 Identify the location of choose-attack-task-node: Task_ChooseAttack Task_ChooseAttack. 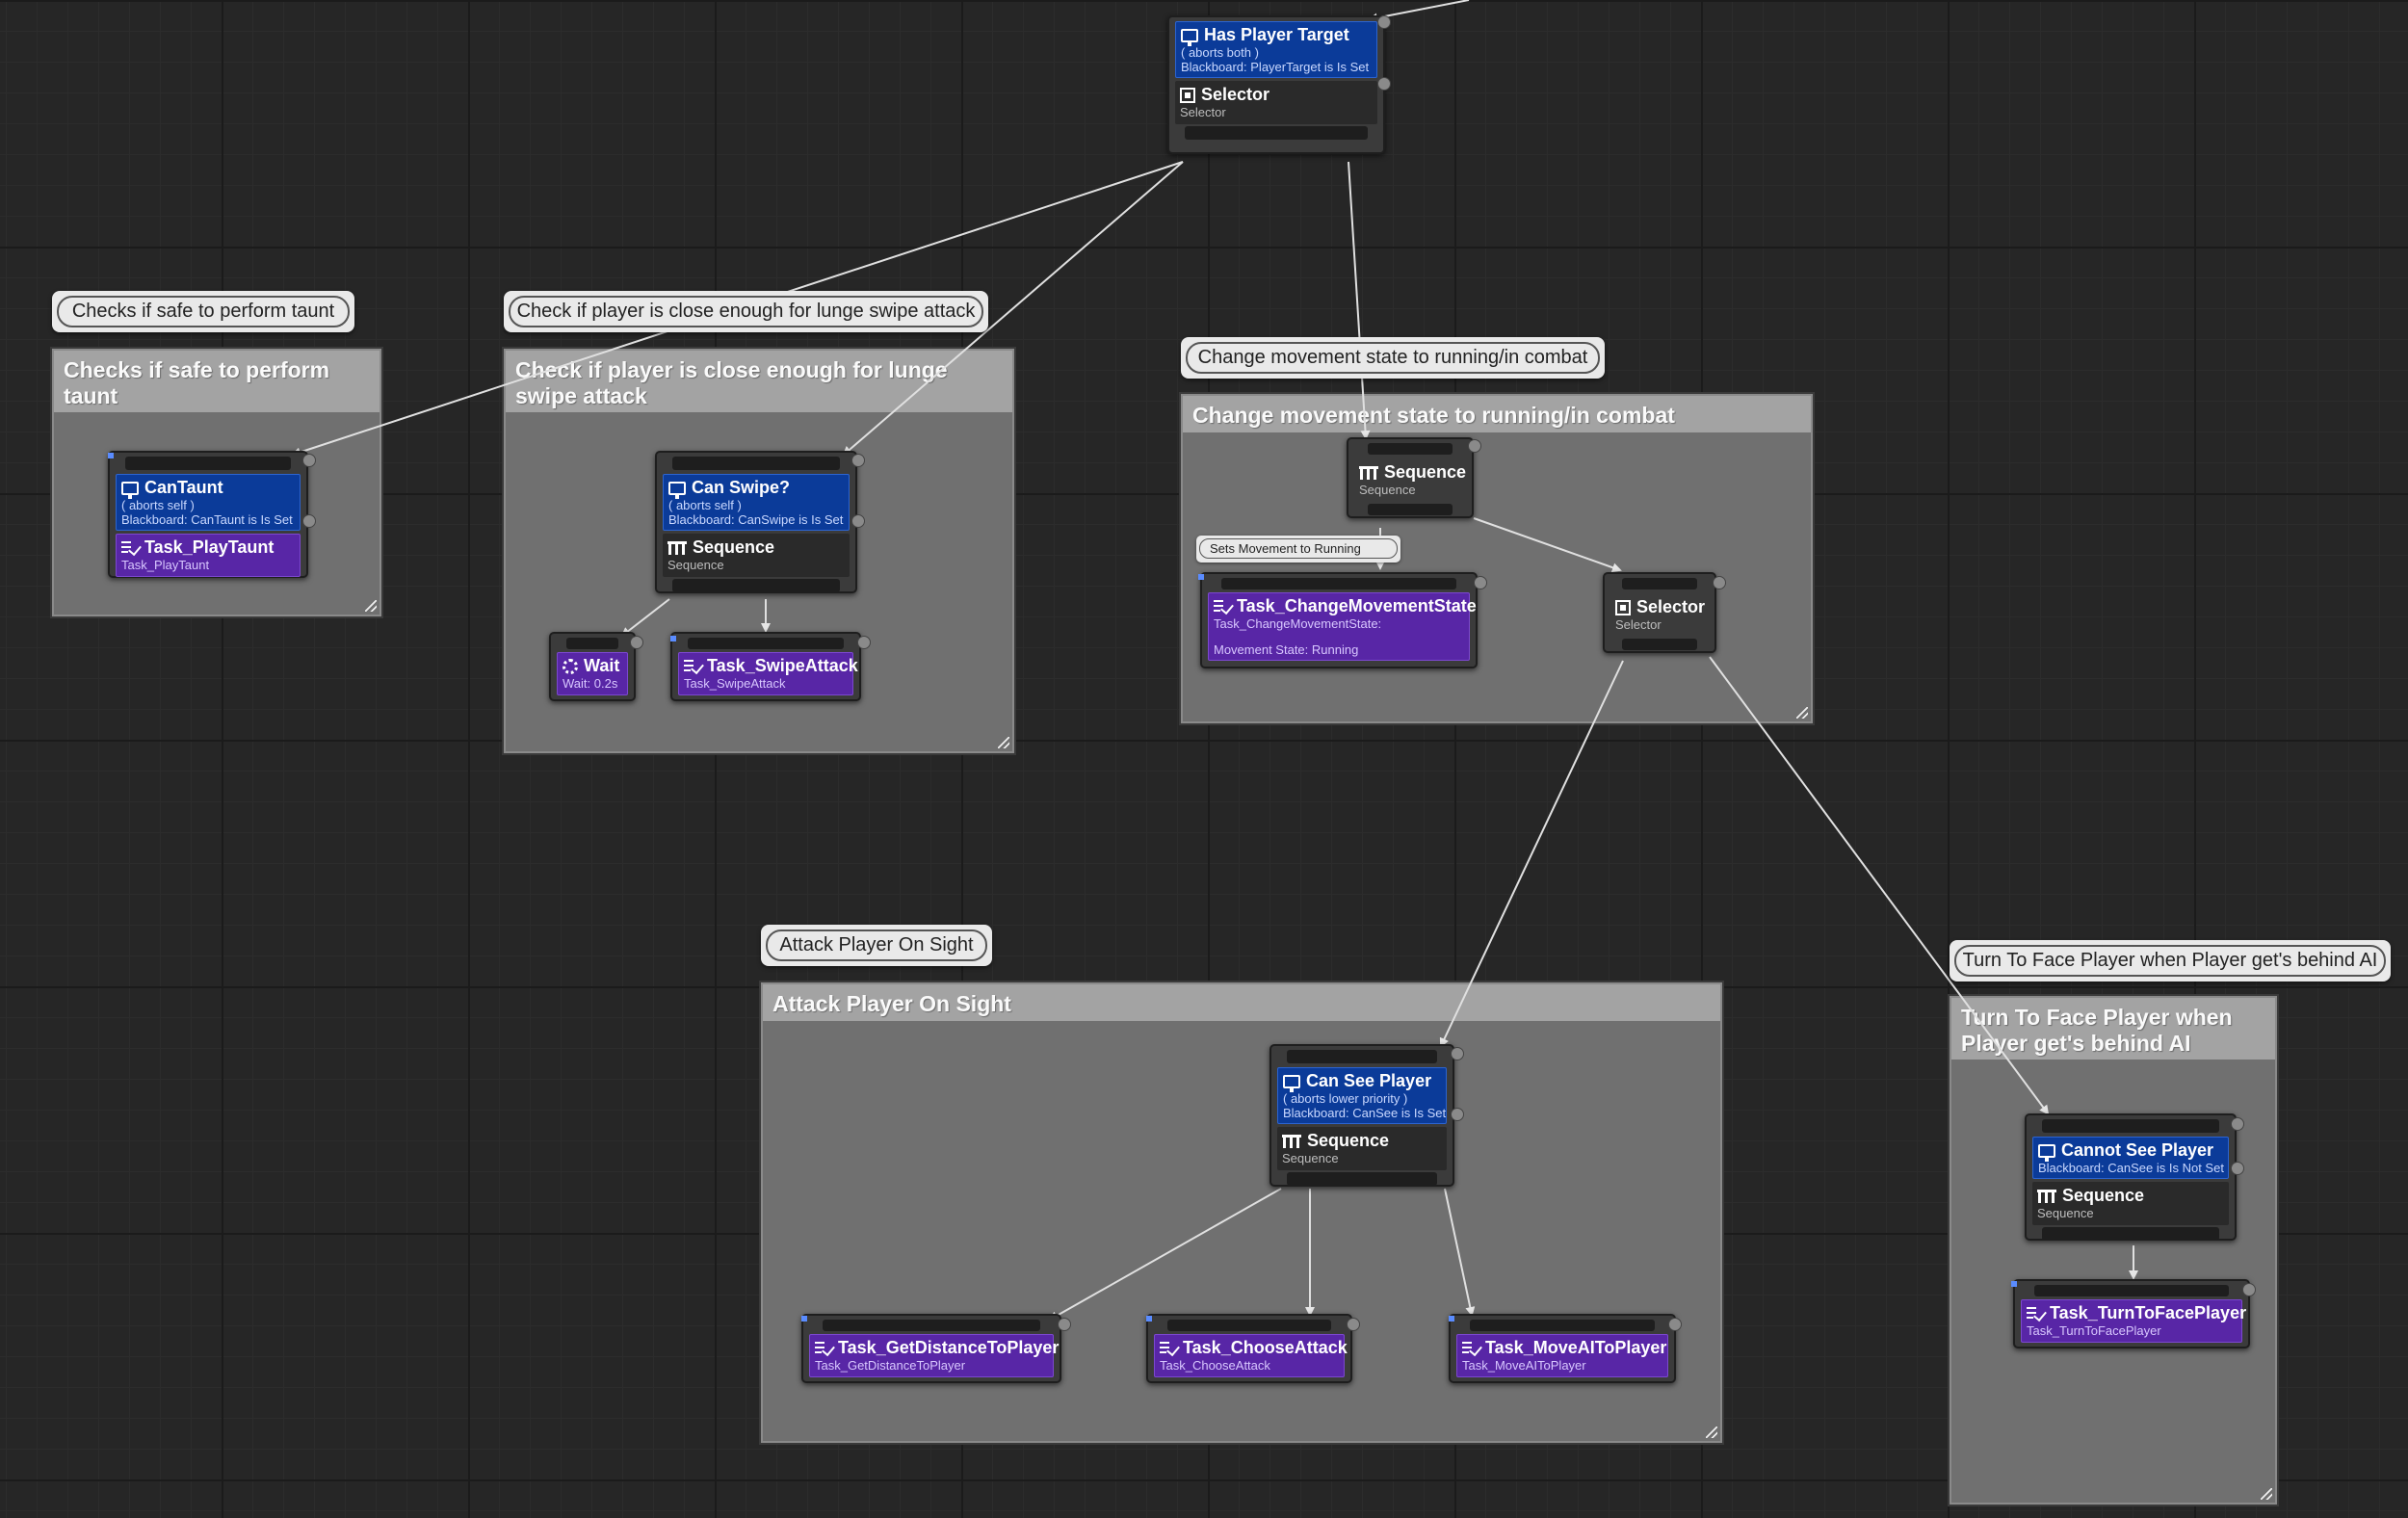
(1249, 1348).